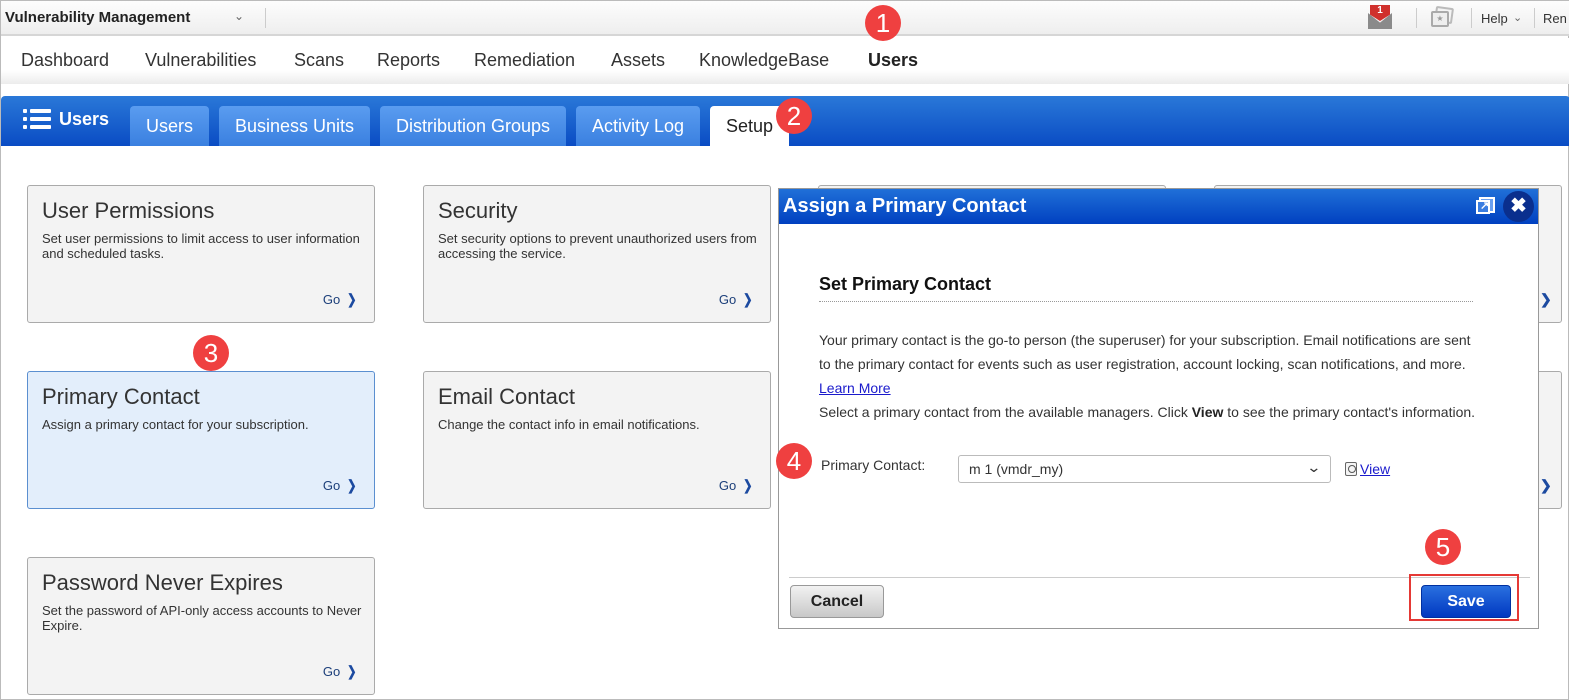  What do you see at coordinates (1555, 18) in the screenshot?
I see `user-menu-truncated: Ren` at bounding box center [1555, 18].